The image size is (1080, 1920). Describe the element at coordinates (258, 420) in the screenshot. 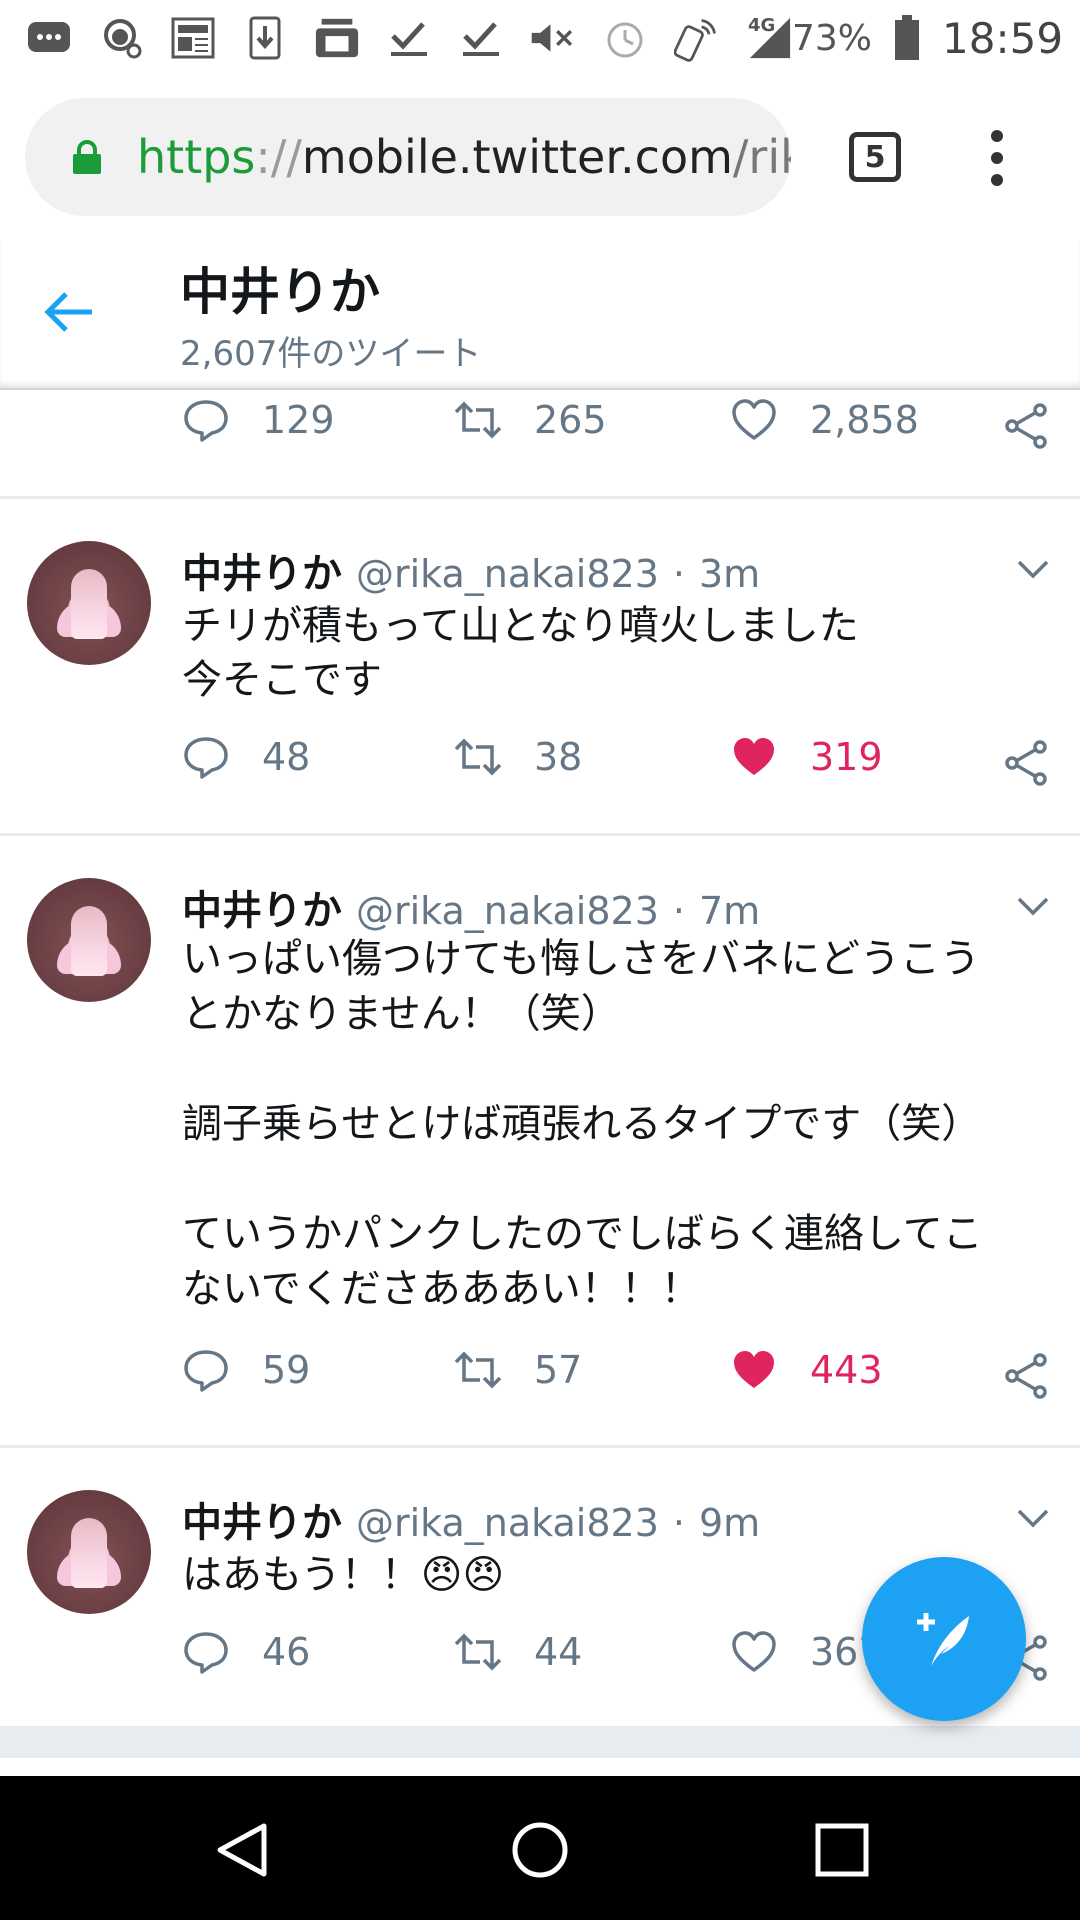

I see `reply-button: 129` at that location.